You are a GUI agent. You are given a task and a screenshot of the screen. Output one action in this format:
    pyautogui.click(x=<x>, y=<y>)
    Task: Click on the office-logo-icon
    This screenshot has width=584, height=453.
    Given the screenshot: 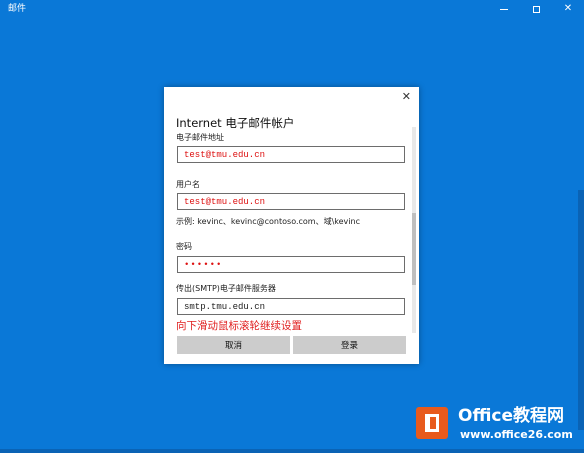 What is the action you would take?
    pyautogui.click(x=432, y=423)
    